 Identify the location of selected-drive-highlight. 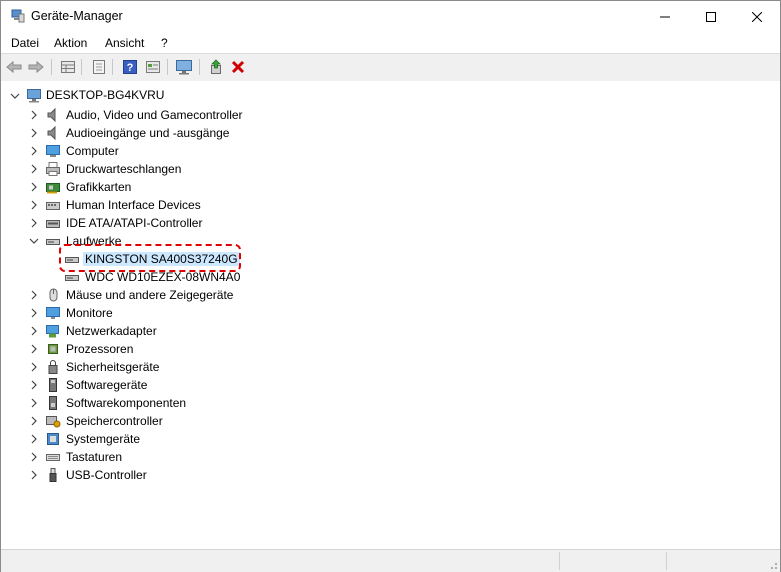
(150, 258).